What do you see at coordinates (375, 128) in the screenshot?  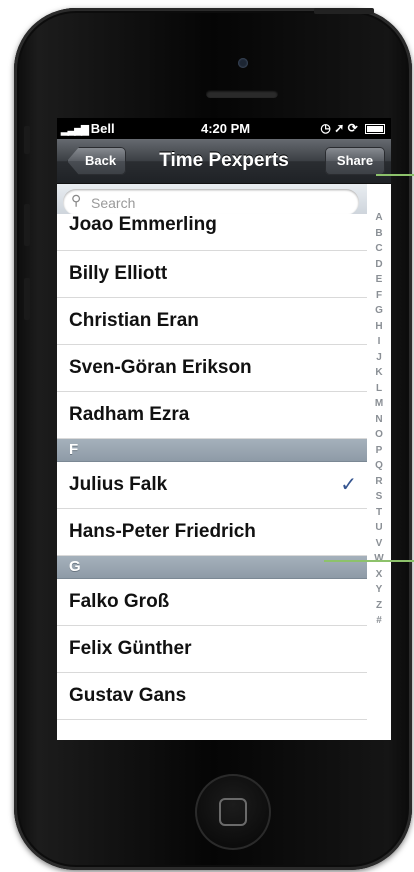 I see `battery-icon` at bounding box center [375, 128].